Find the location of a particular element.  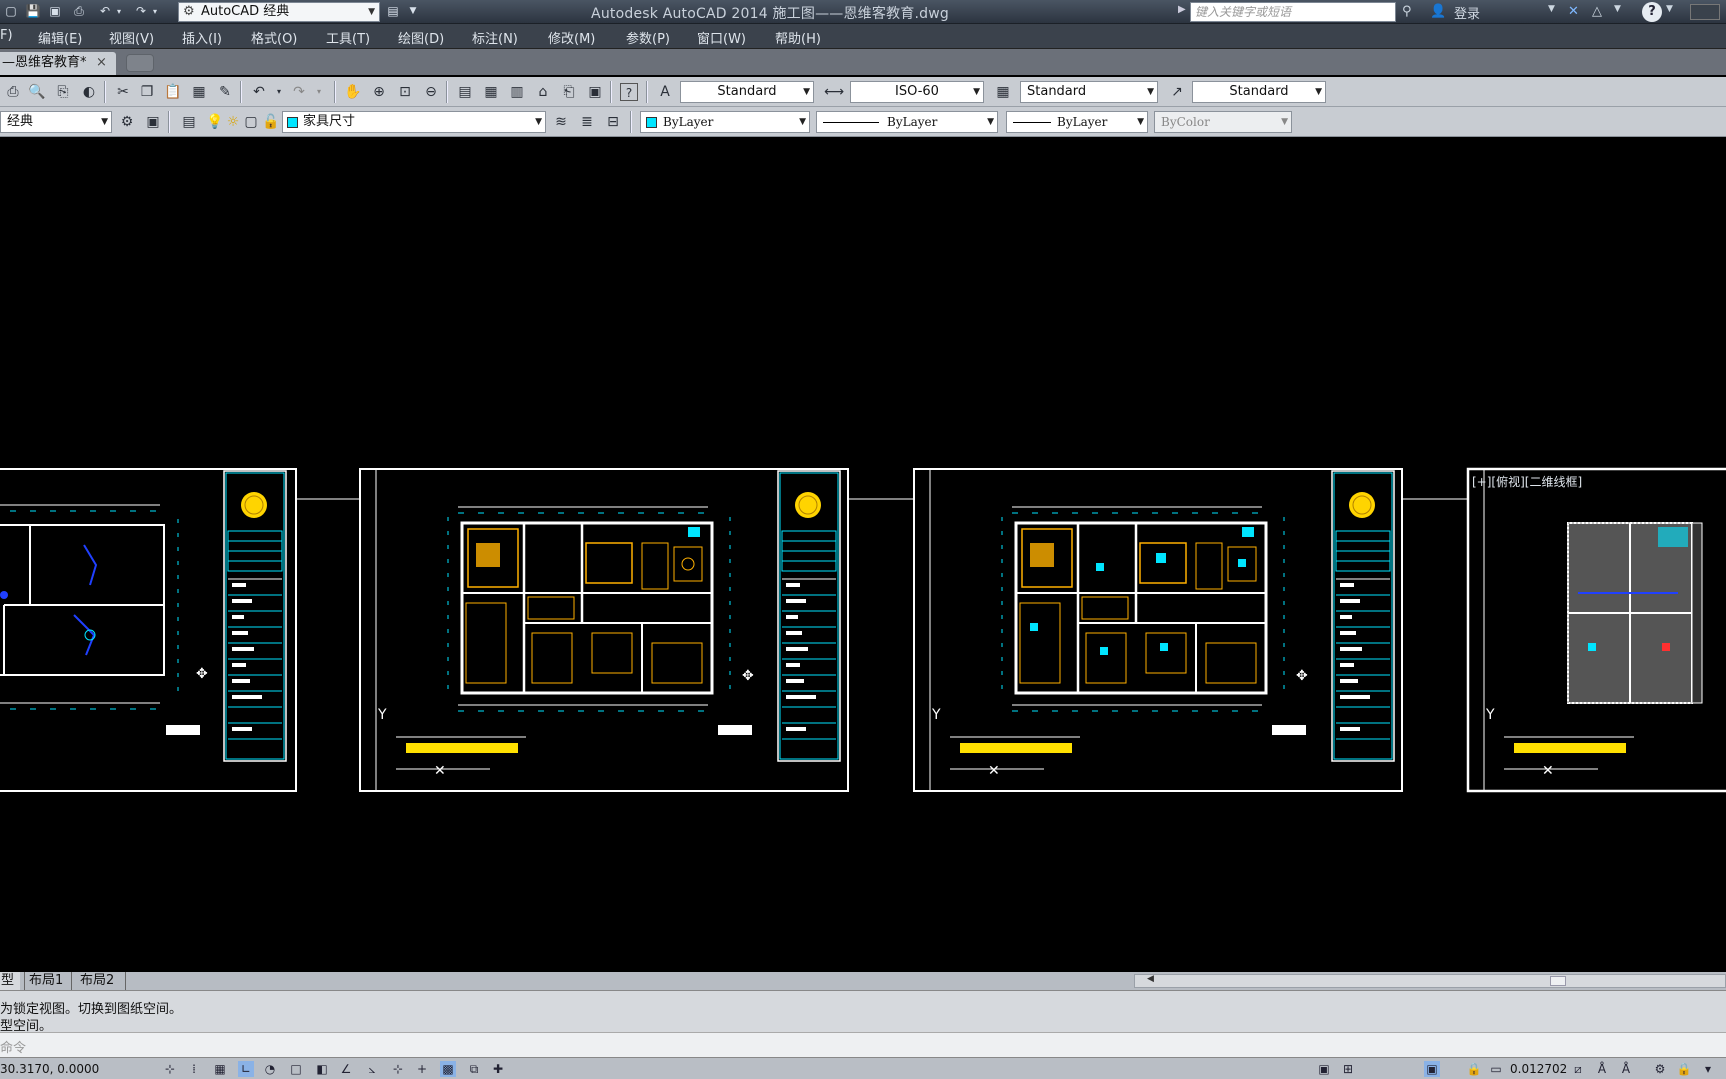

binoculars-icon: ⚲ is located at coordinates (1407, 11).